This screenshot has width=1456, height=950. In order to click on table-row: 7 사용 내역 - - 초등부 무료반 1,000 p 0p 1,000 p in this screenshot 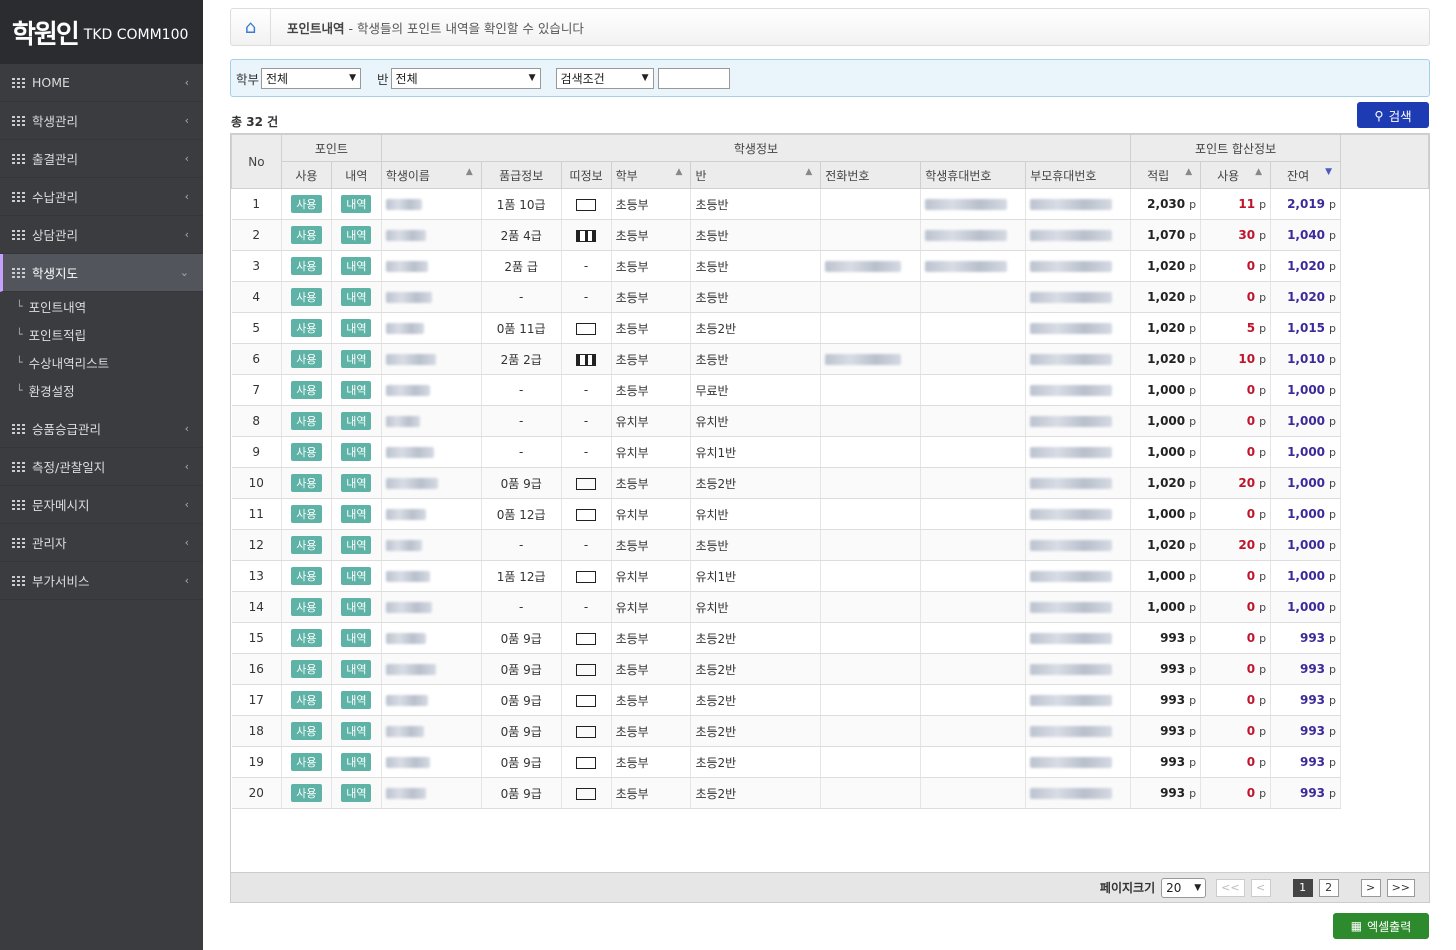, I will do `click(830, 390)`.